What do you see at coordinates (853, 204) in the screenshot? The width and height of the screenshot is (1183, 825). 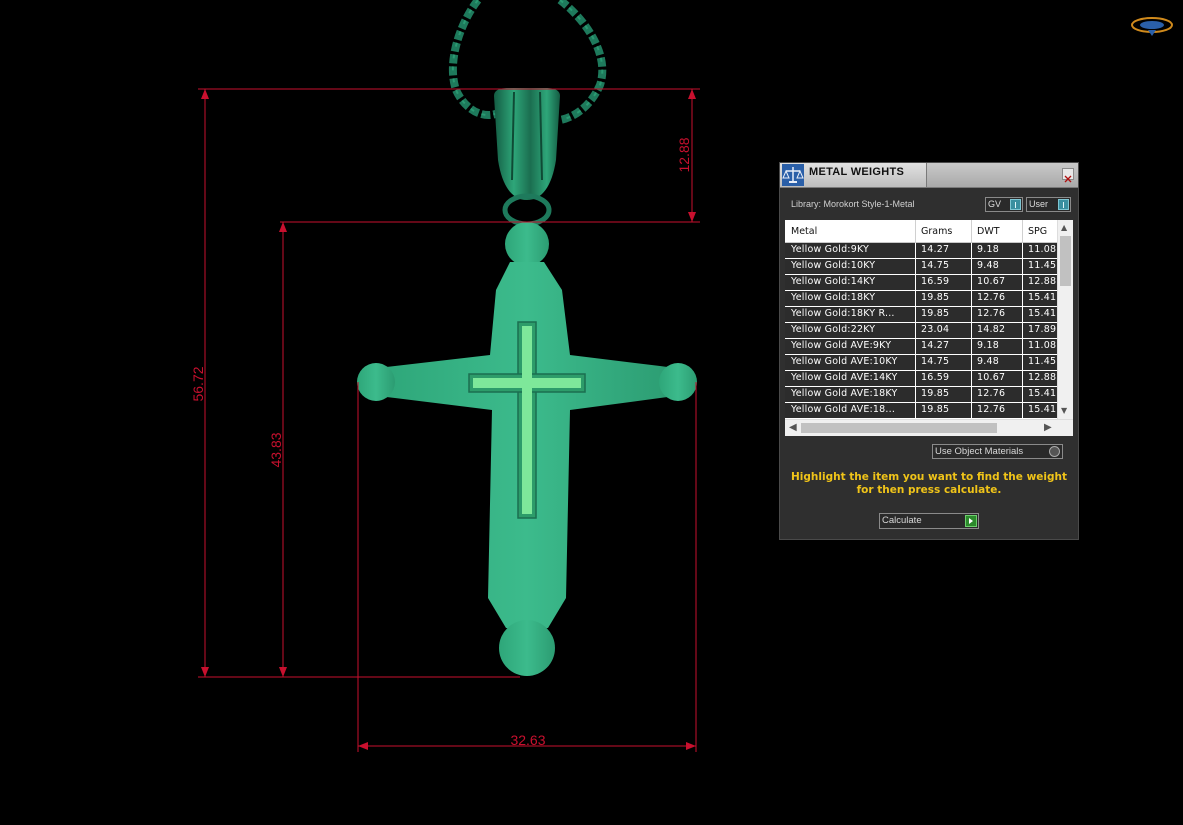 I see `library-label: Library: Morokort Style-1-Metal` at bounding box center [853, 204].